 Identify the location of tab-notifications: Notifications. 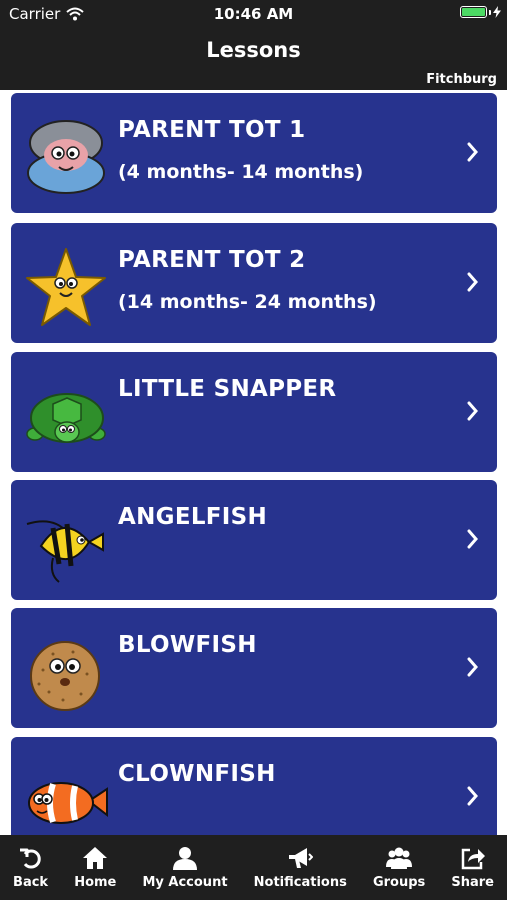
(300, 867).